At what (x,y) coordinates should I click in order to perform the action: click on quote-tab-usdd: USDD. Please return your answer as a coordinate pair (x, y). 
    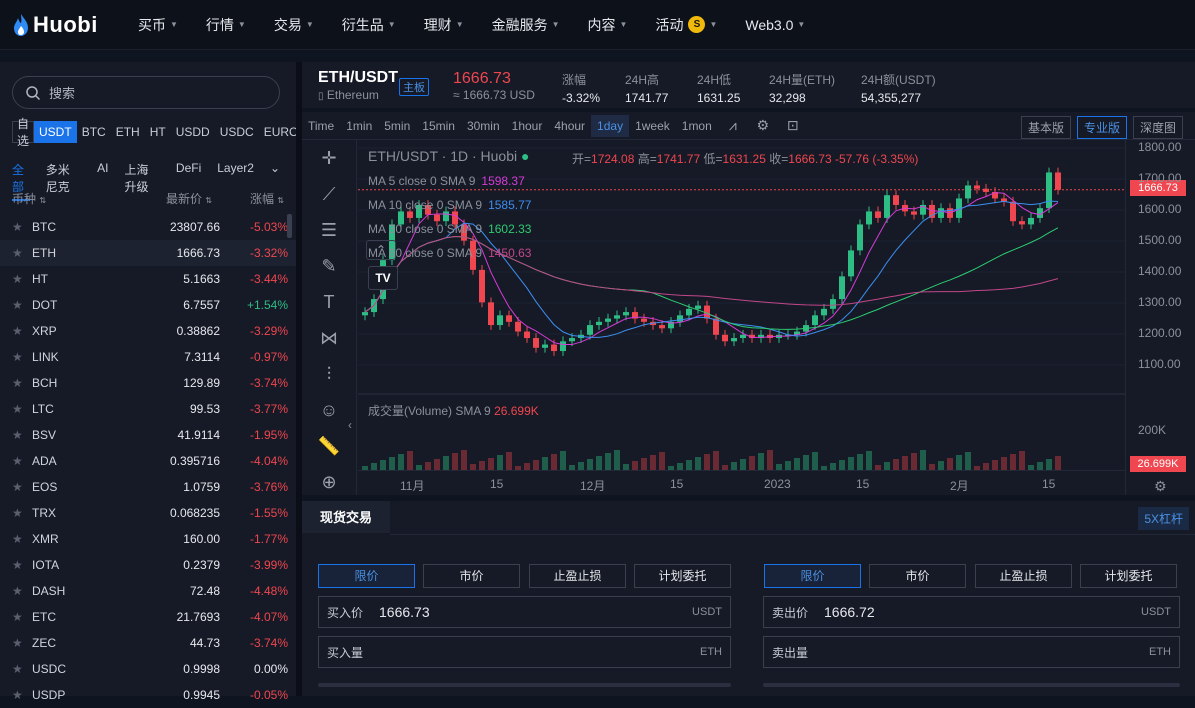
    Looking at the image, I should click on (193, 132).